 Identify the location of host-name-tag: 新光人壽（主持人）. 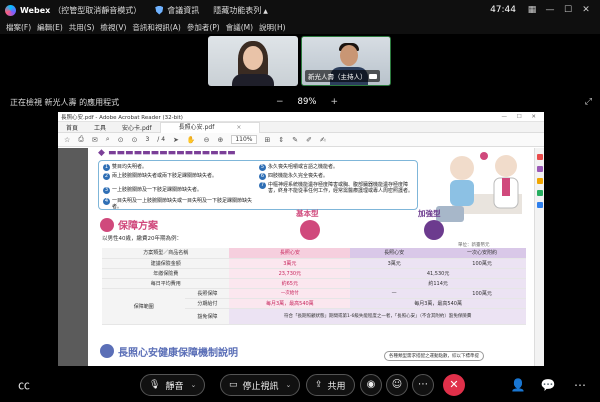
(342, 76).